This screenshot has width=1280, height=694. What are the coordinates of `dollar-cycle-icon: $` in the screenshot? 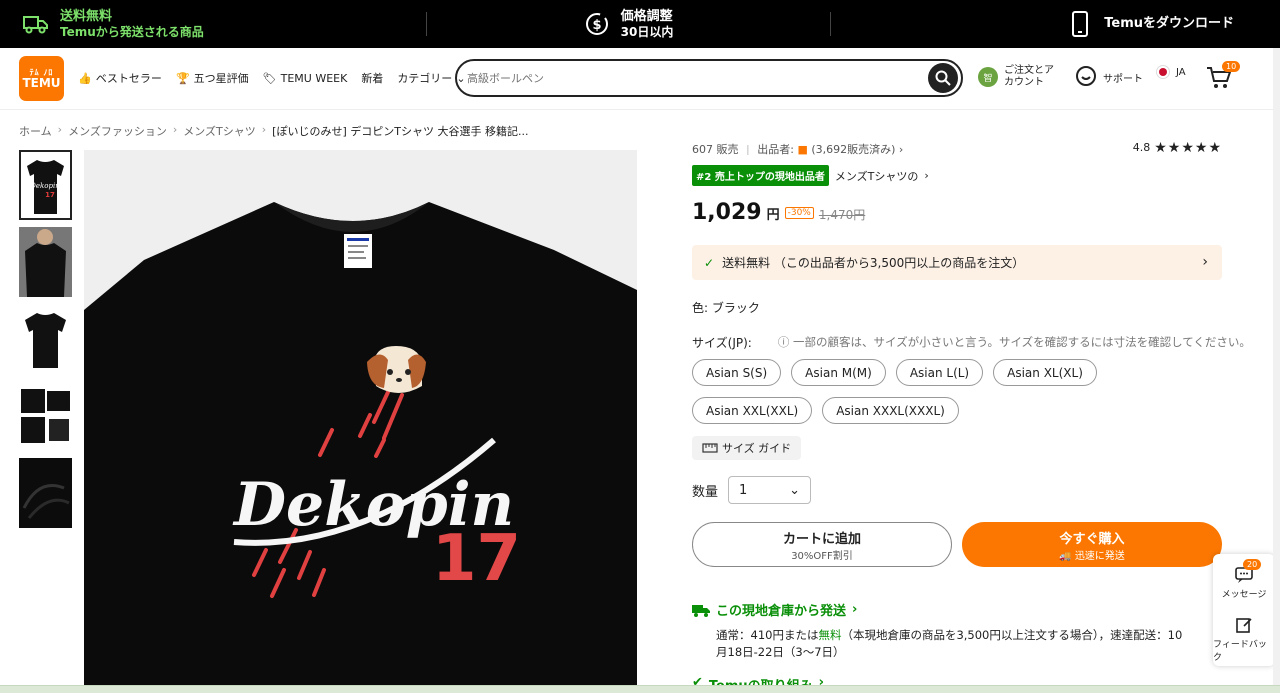 It's located at (597, 24).